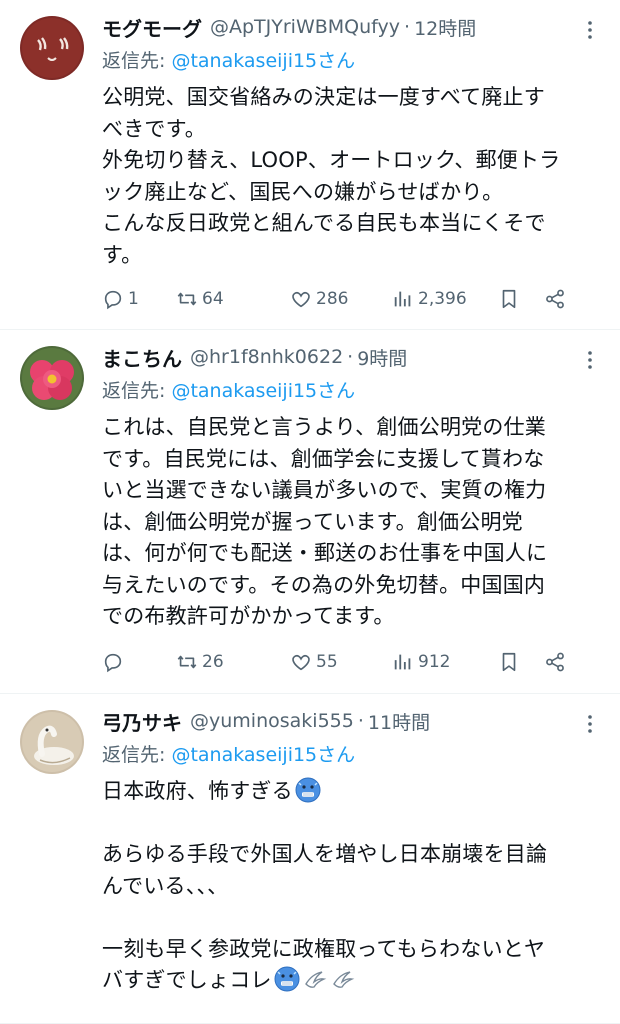  What do you see at coordinates (200, 299) in the screenshot?
I see `retweet-button: 64` at bounding box center [200, 299].